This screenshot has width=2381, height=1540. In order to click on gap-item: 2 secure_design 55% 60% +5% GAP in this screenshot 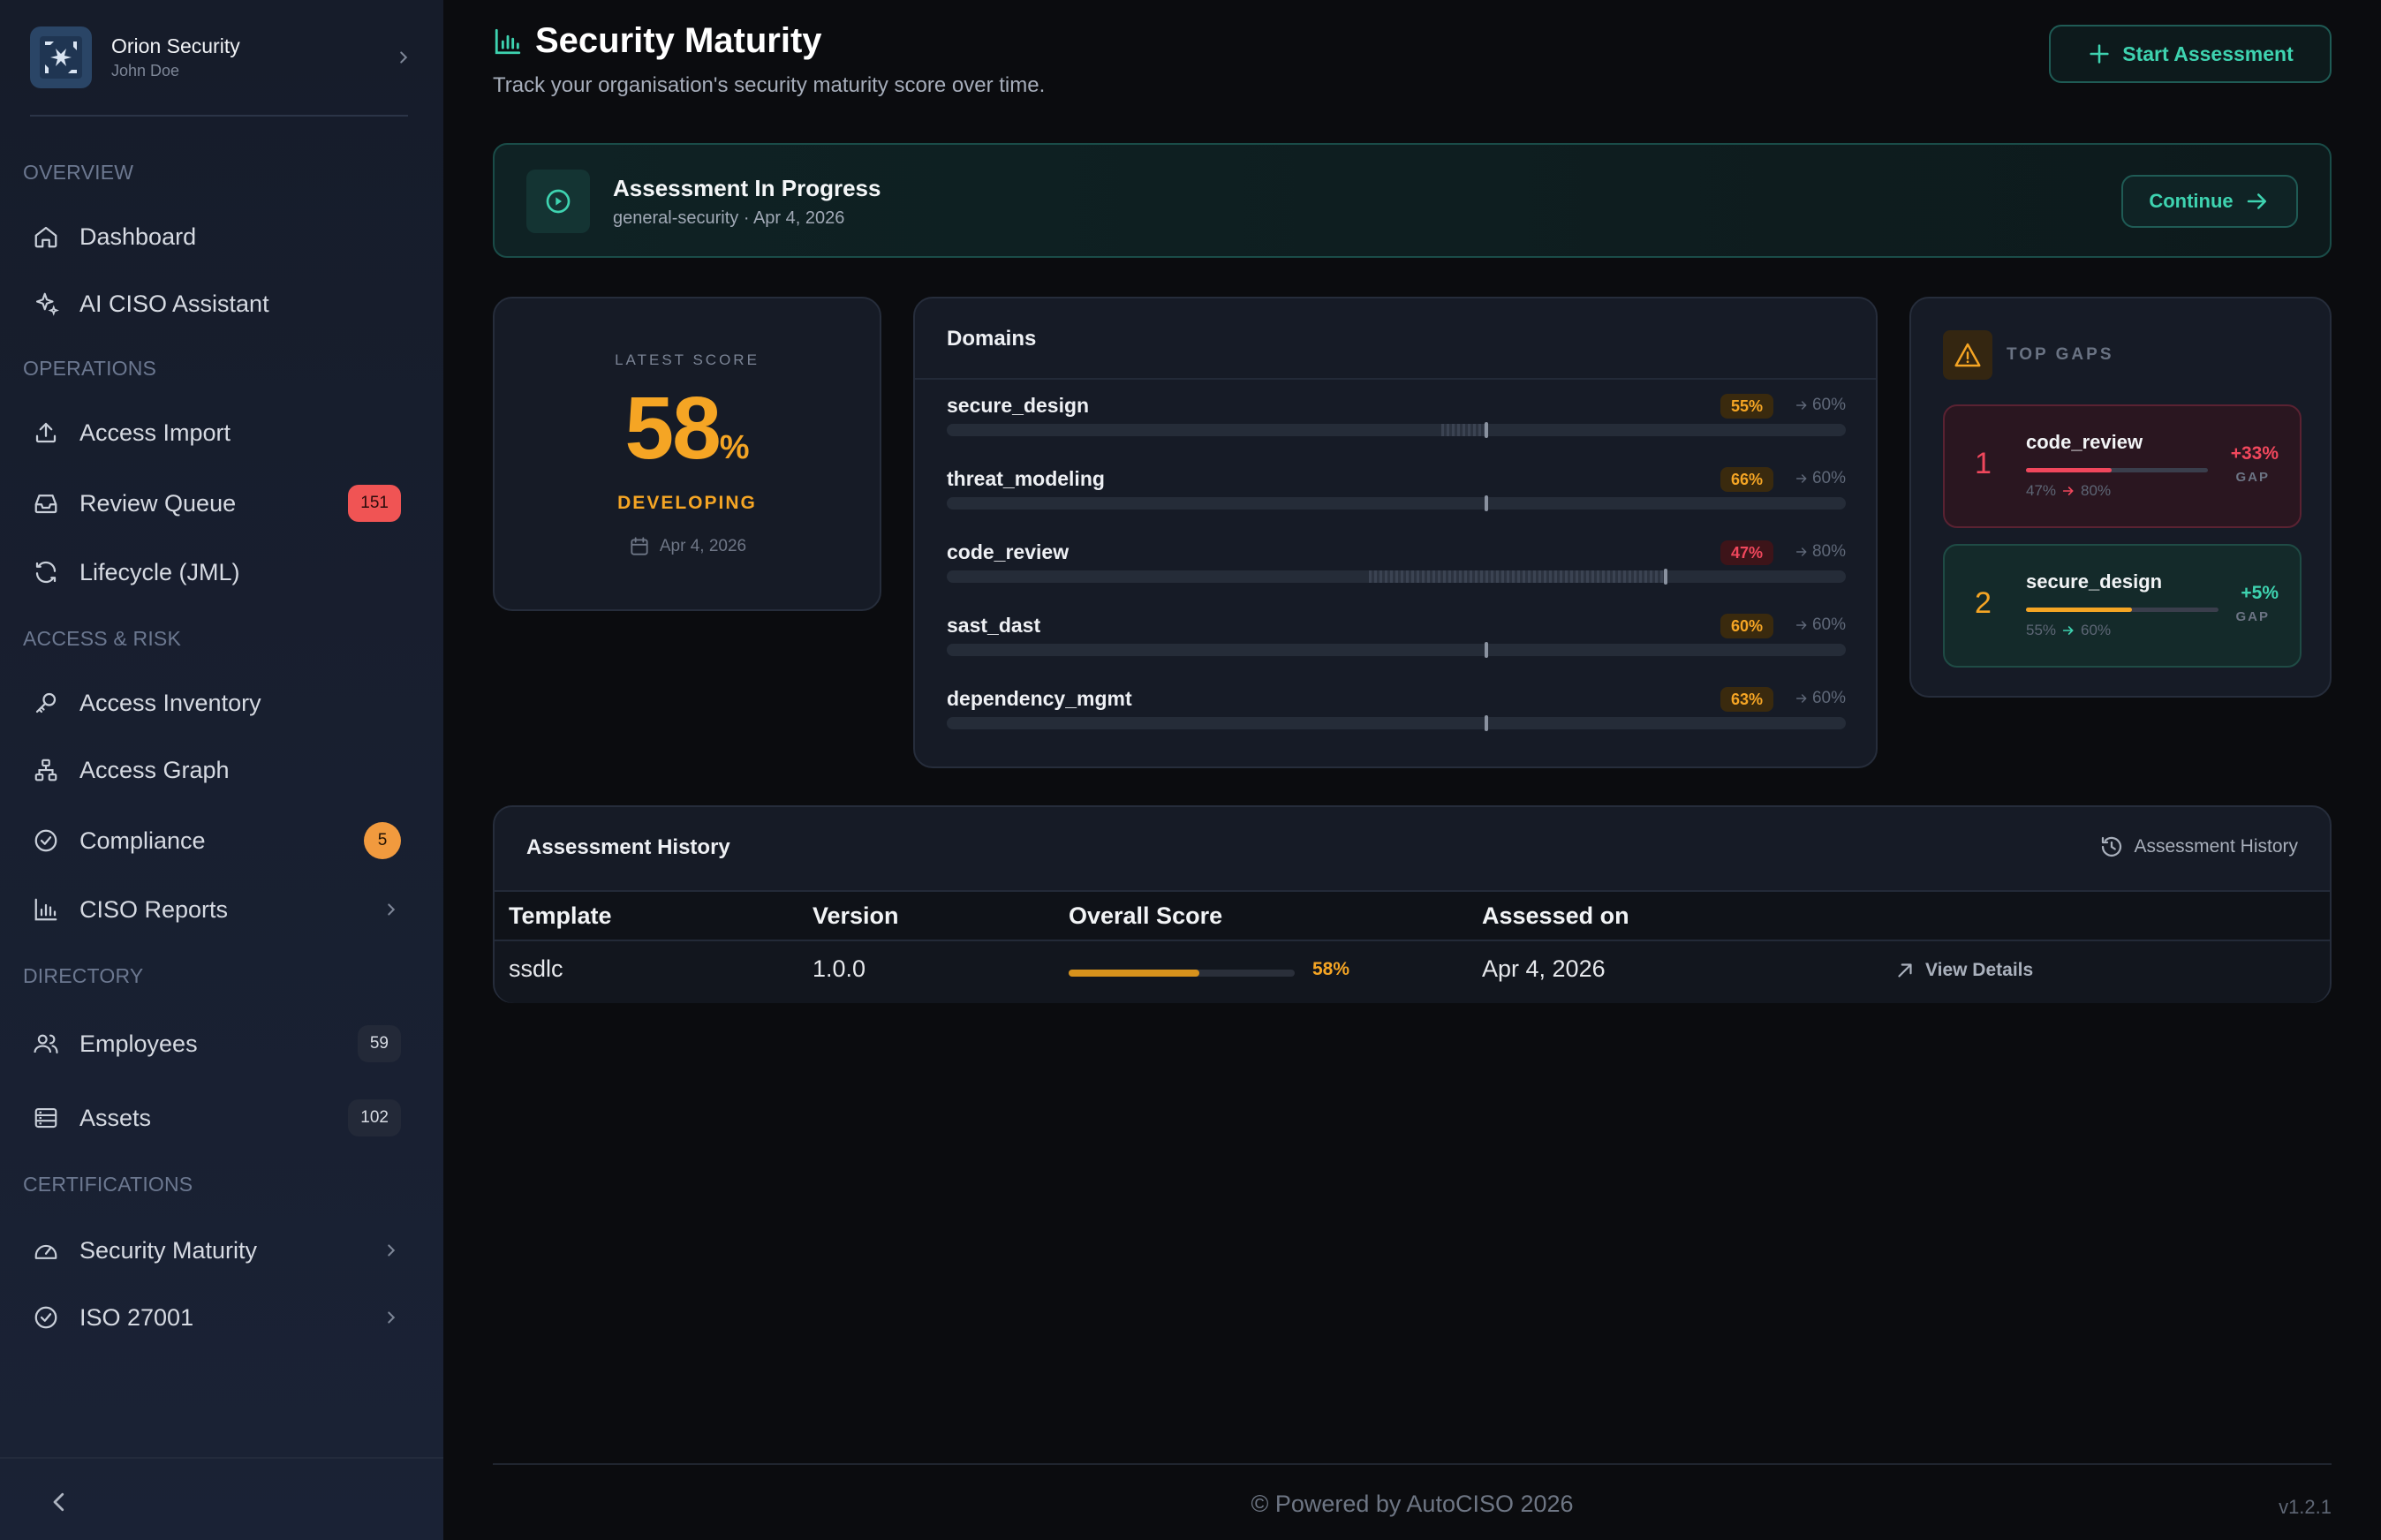, I will do `click(2122, 606)`.